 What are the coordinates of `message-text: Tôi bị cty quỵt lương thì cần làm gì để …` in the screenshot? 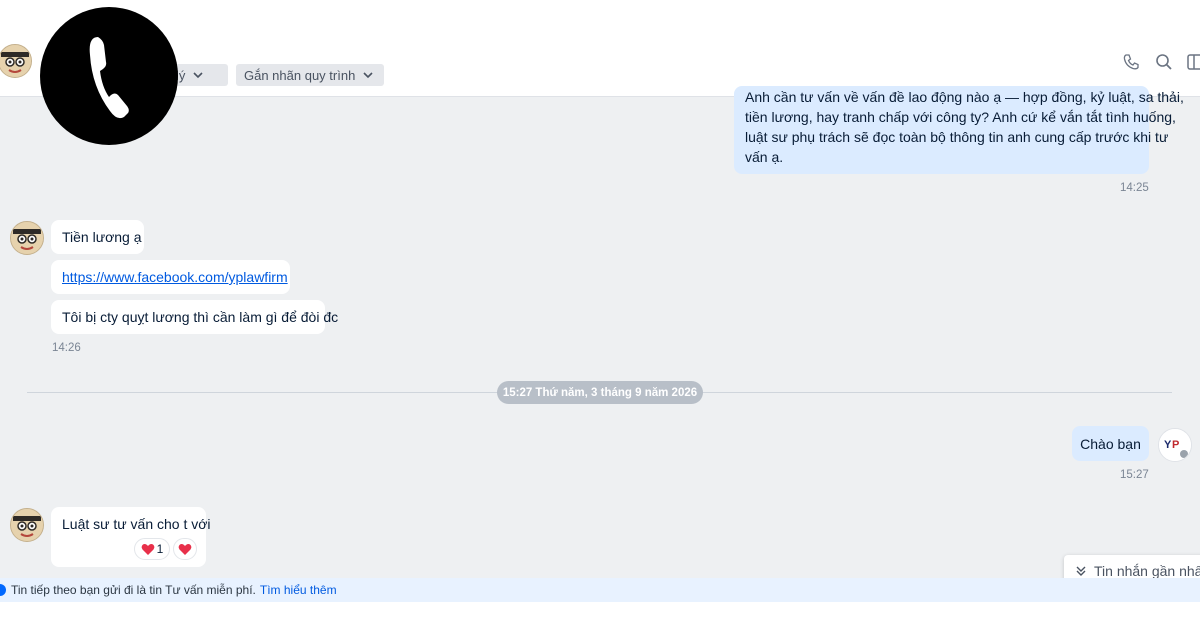 It's located at (200, 317).